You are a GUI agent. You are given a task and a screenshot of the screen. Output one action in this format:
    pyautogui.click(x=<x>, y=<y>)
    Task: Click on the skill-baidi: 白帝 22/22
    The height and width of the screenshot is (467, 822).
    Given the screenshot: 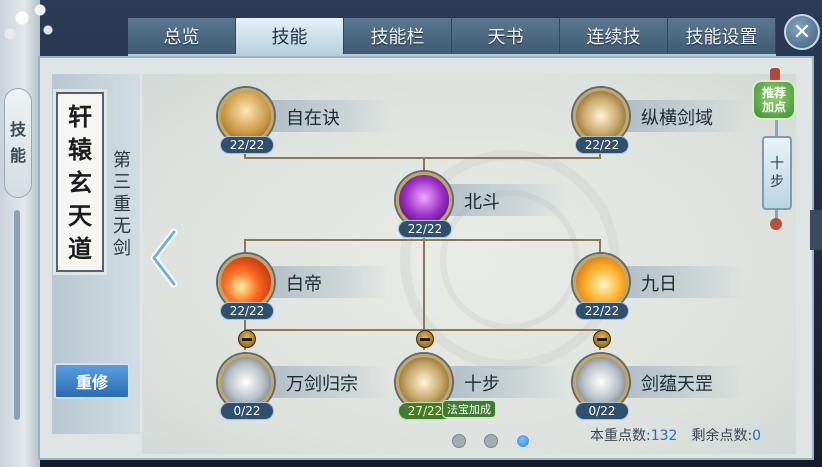 What is the action you would take?
    pyautogui.click(x=304, y=286)
    